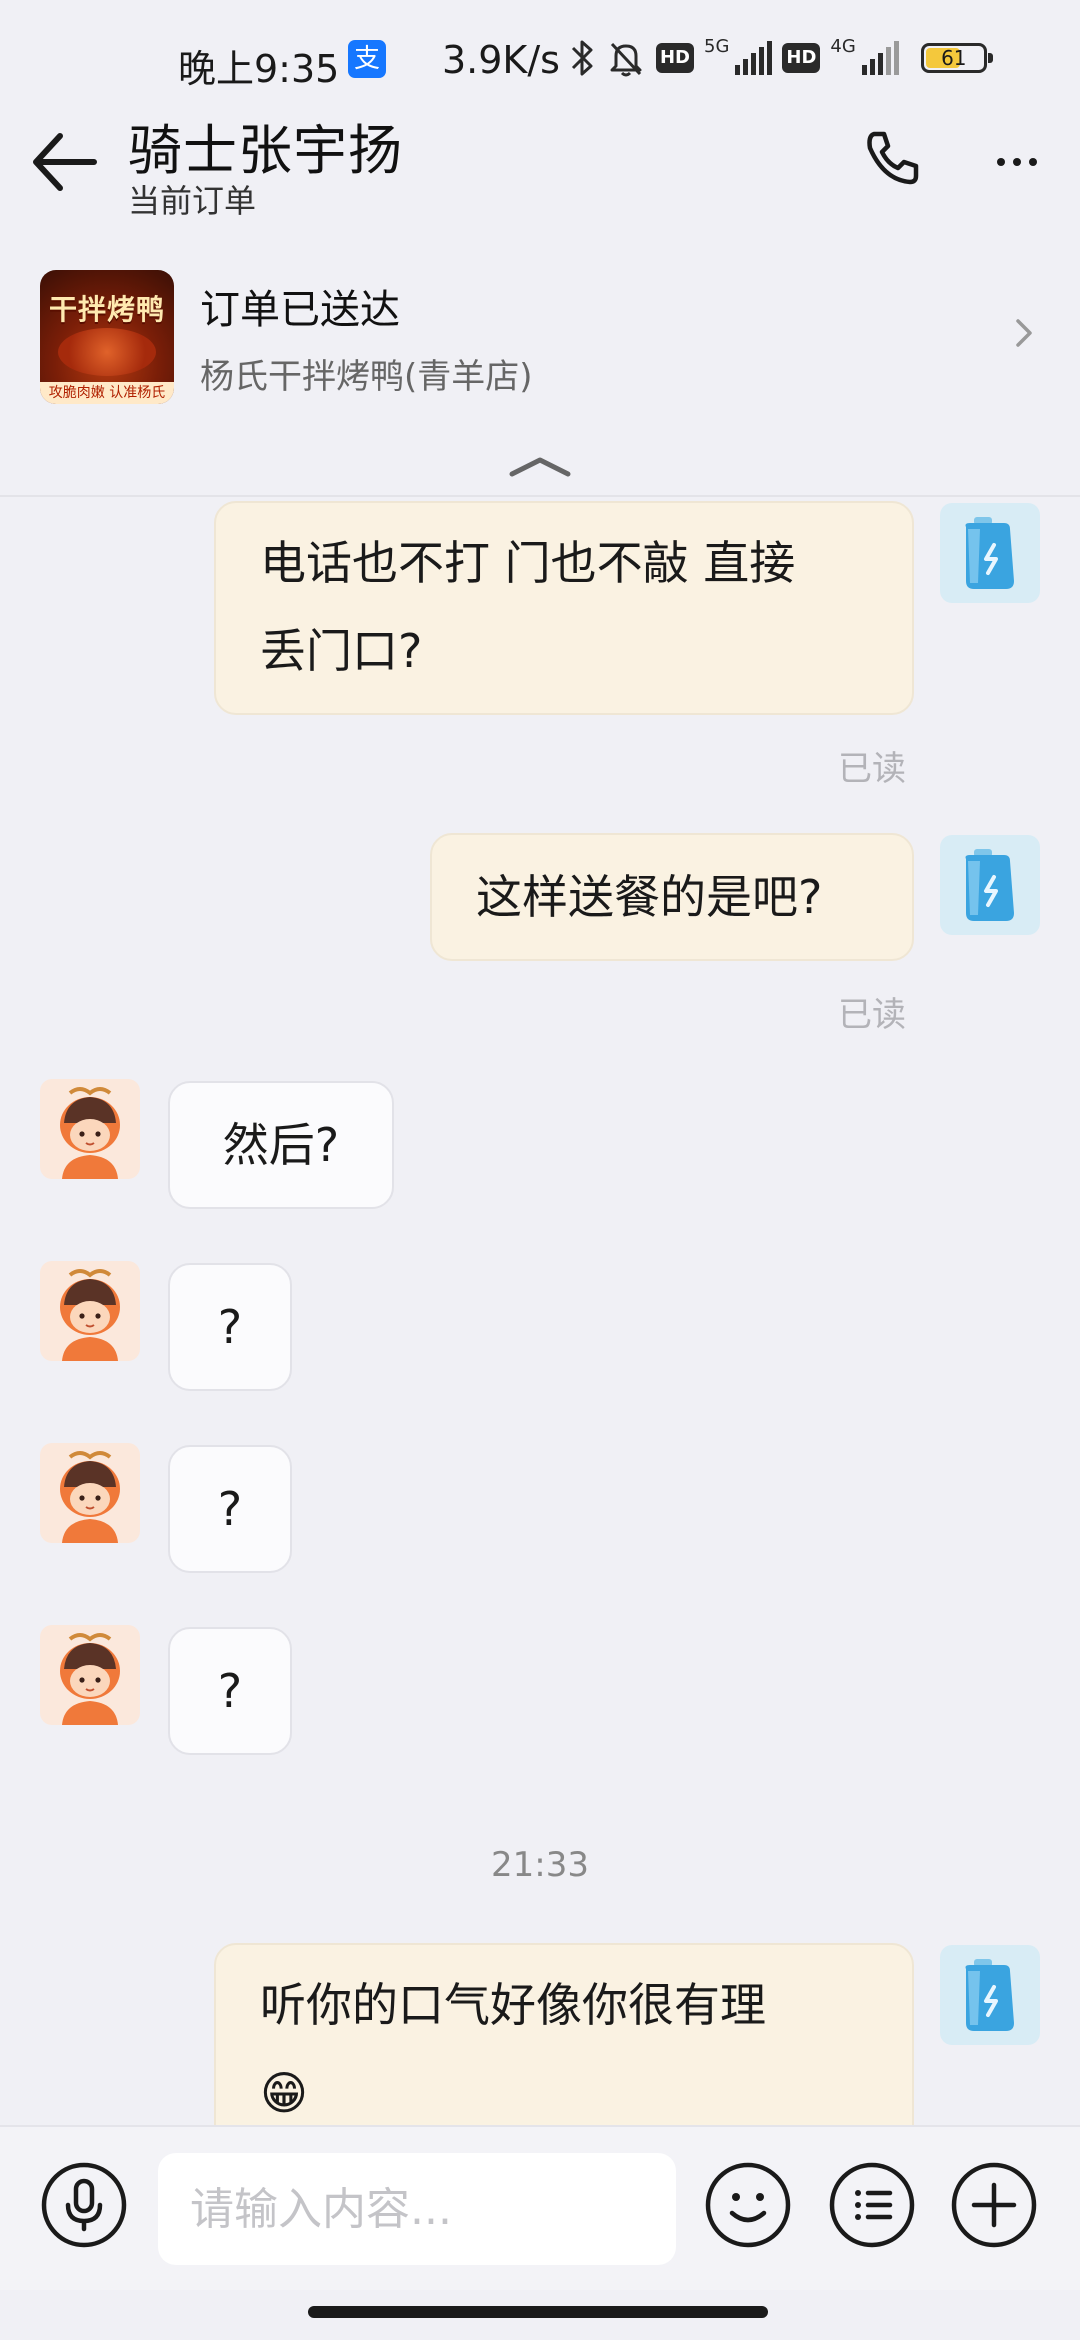 The height and width of the screenshot is (2340, 1080). What do you see at coordinates (107, 352) in the screenshot?
I see `food-image` at bounding box center [107, 352].